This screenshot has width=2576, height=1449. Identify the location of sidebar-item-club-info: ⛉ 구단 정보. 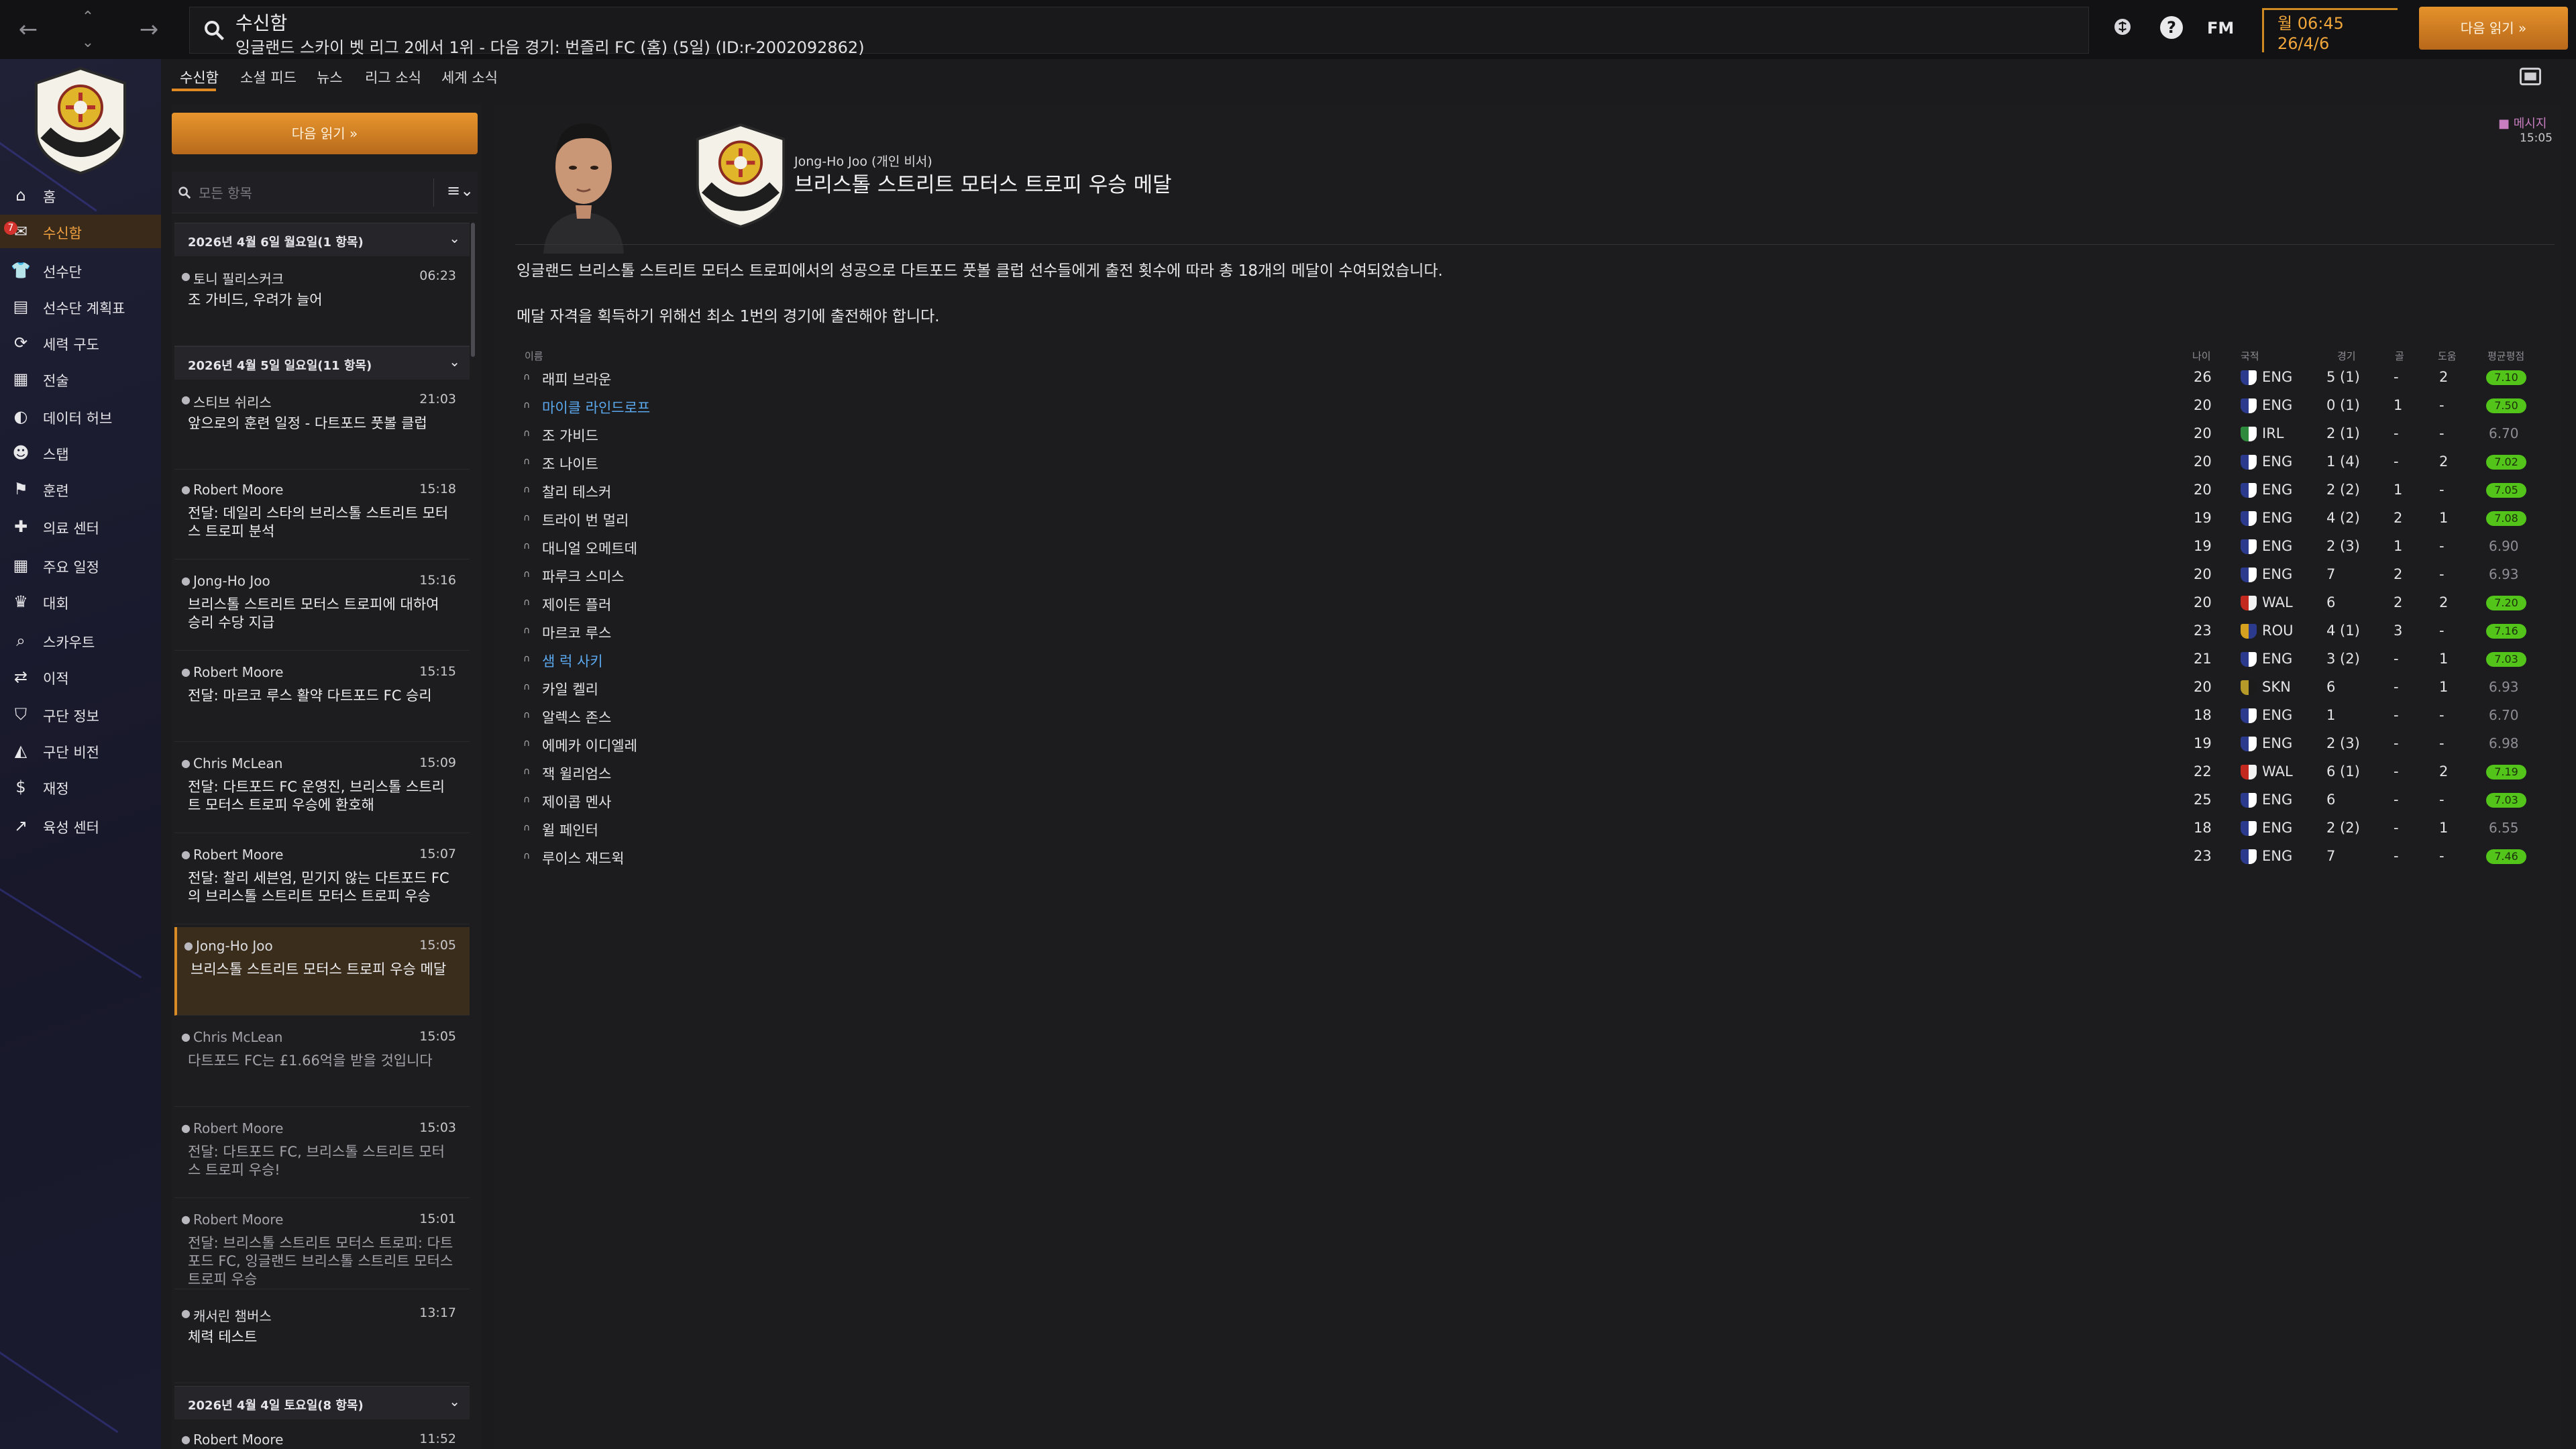
(80, 714).